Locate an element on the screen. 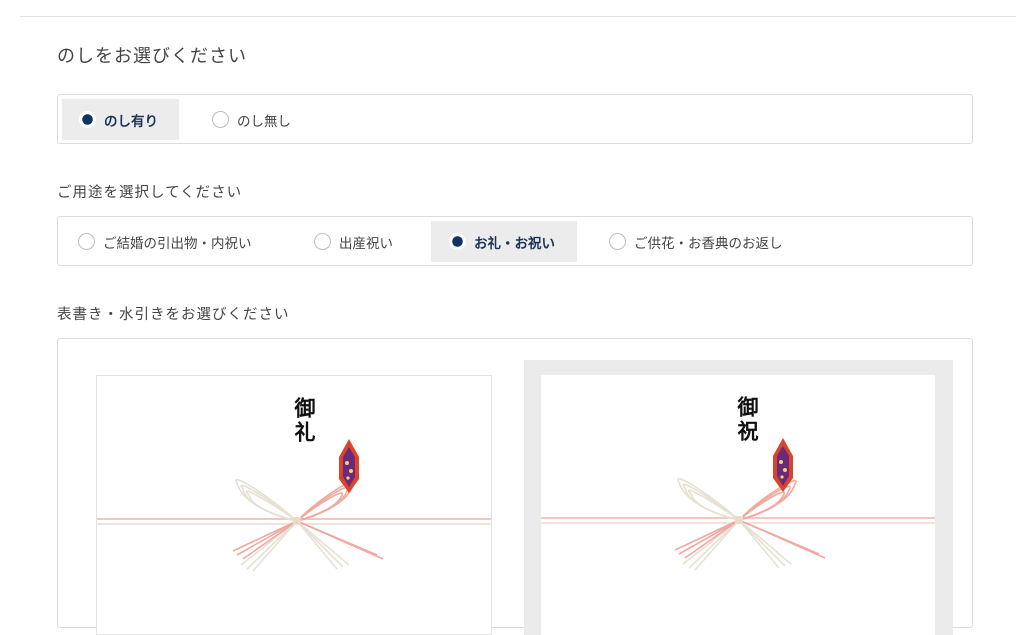  purpose-thanks-label: お礼・お祝い is located at coordinates (514, 243).